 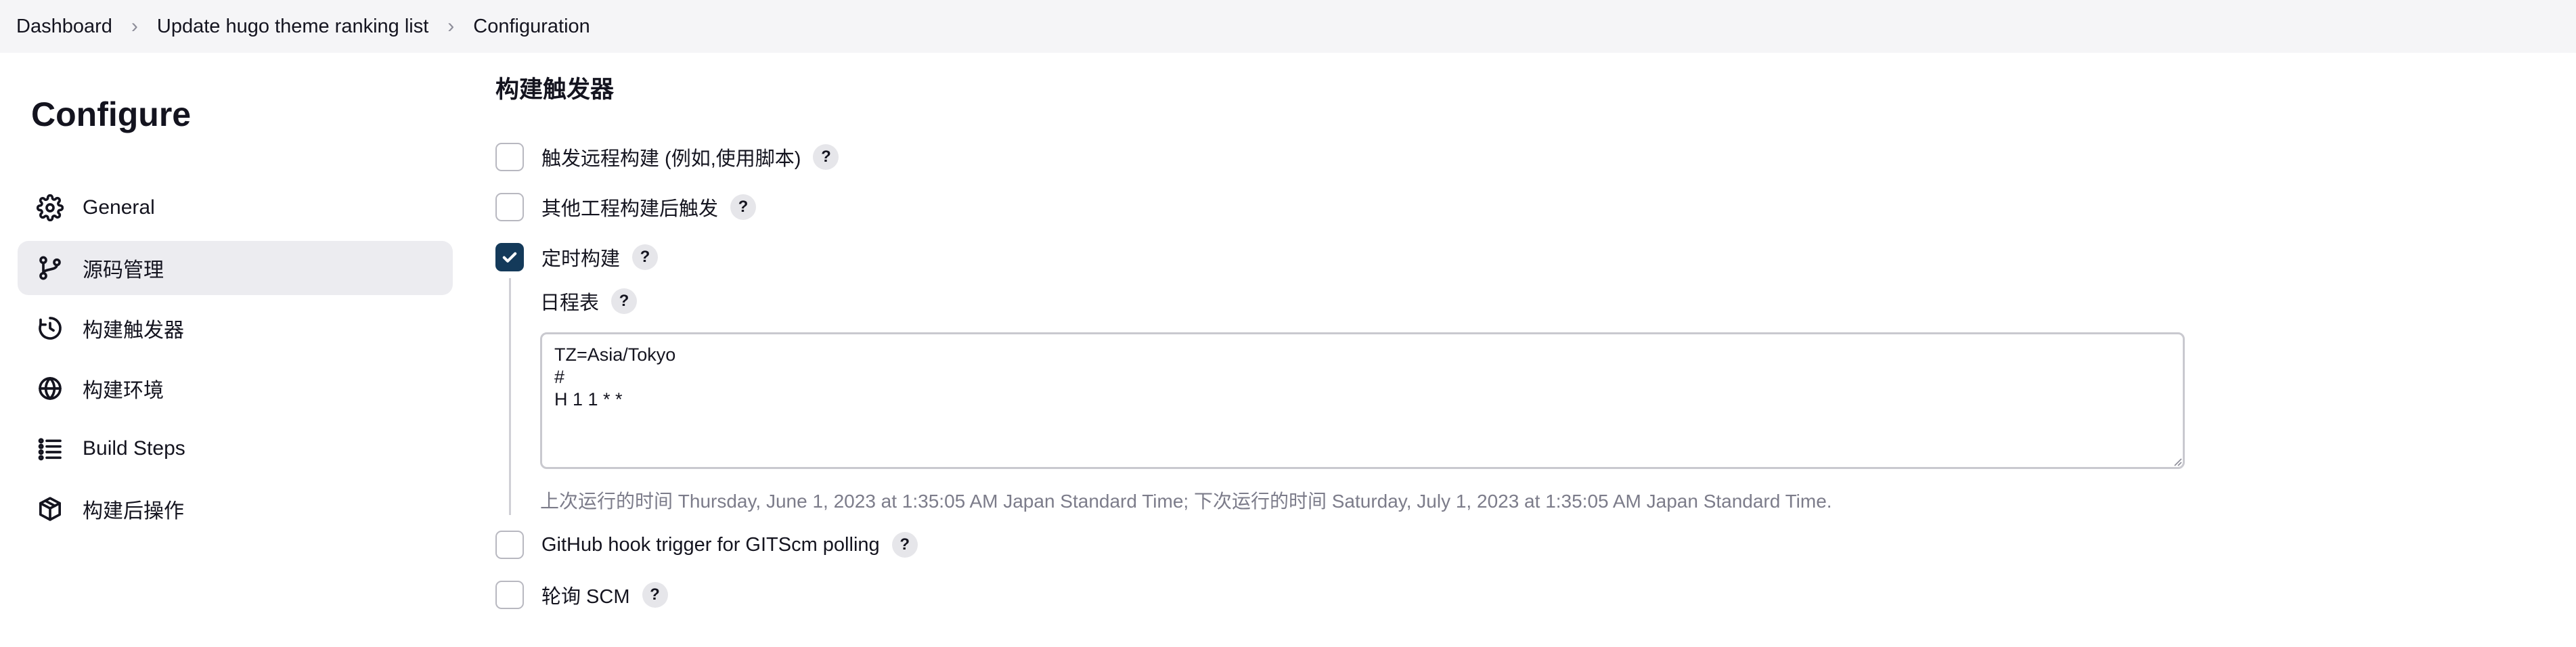 I want to click on sidebar-item-source-control: 源码管理, so click(x=235, y=268).